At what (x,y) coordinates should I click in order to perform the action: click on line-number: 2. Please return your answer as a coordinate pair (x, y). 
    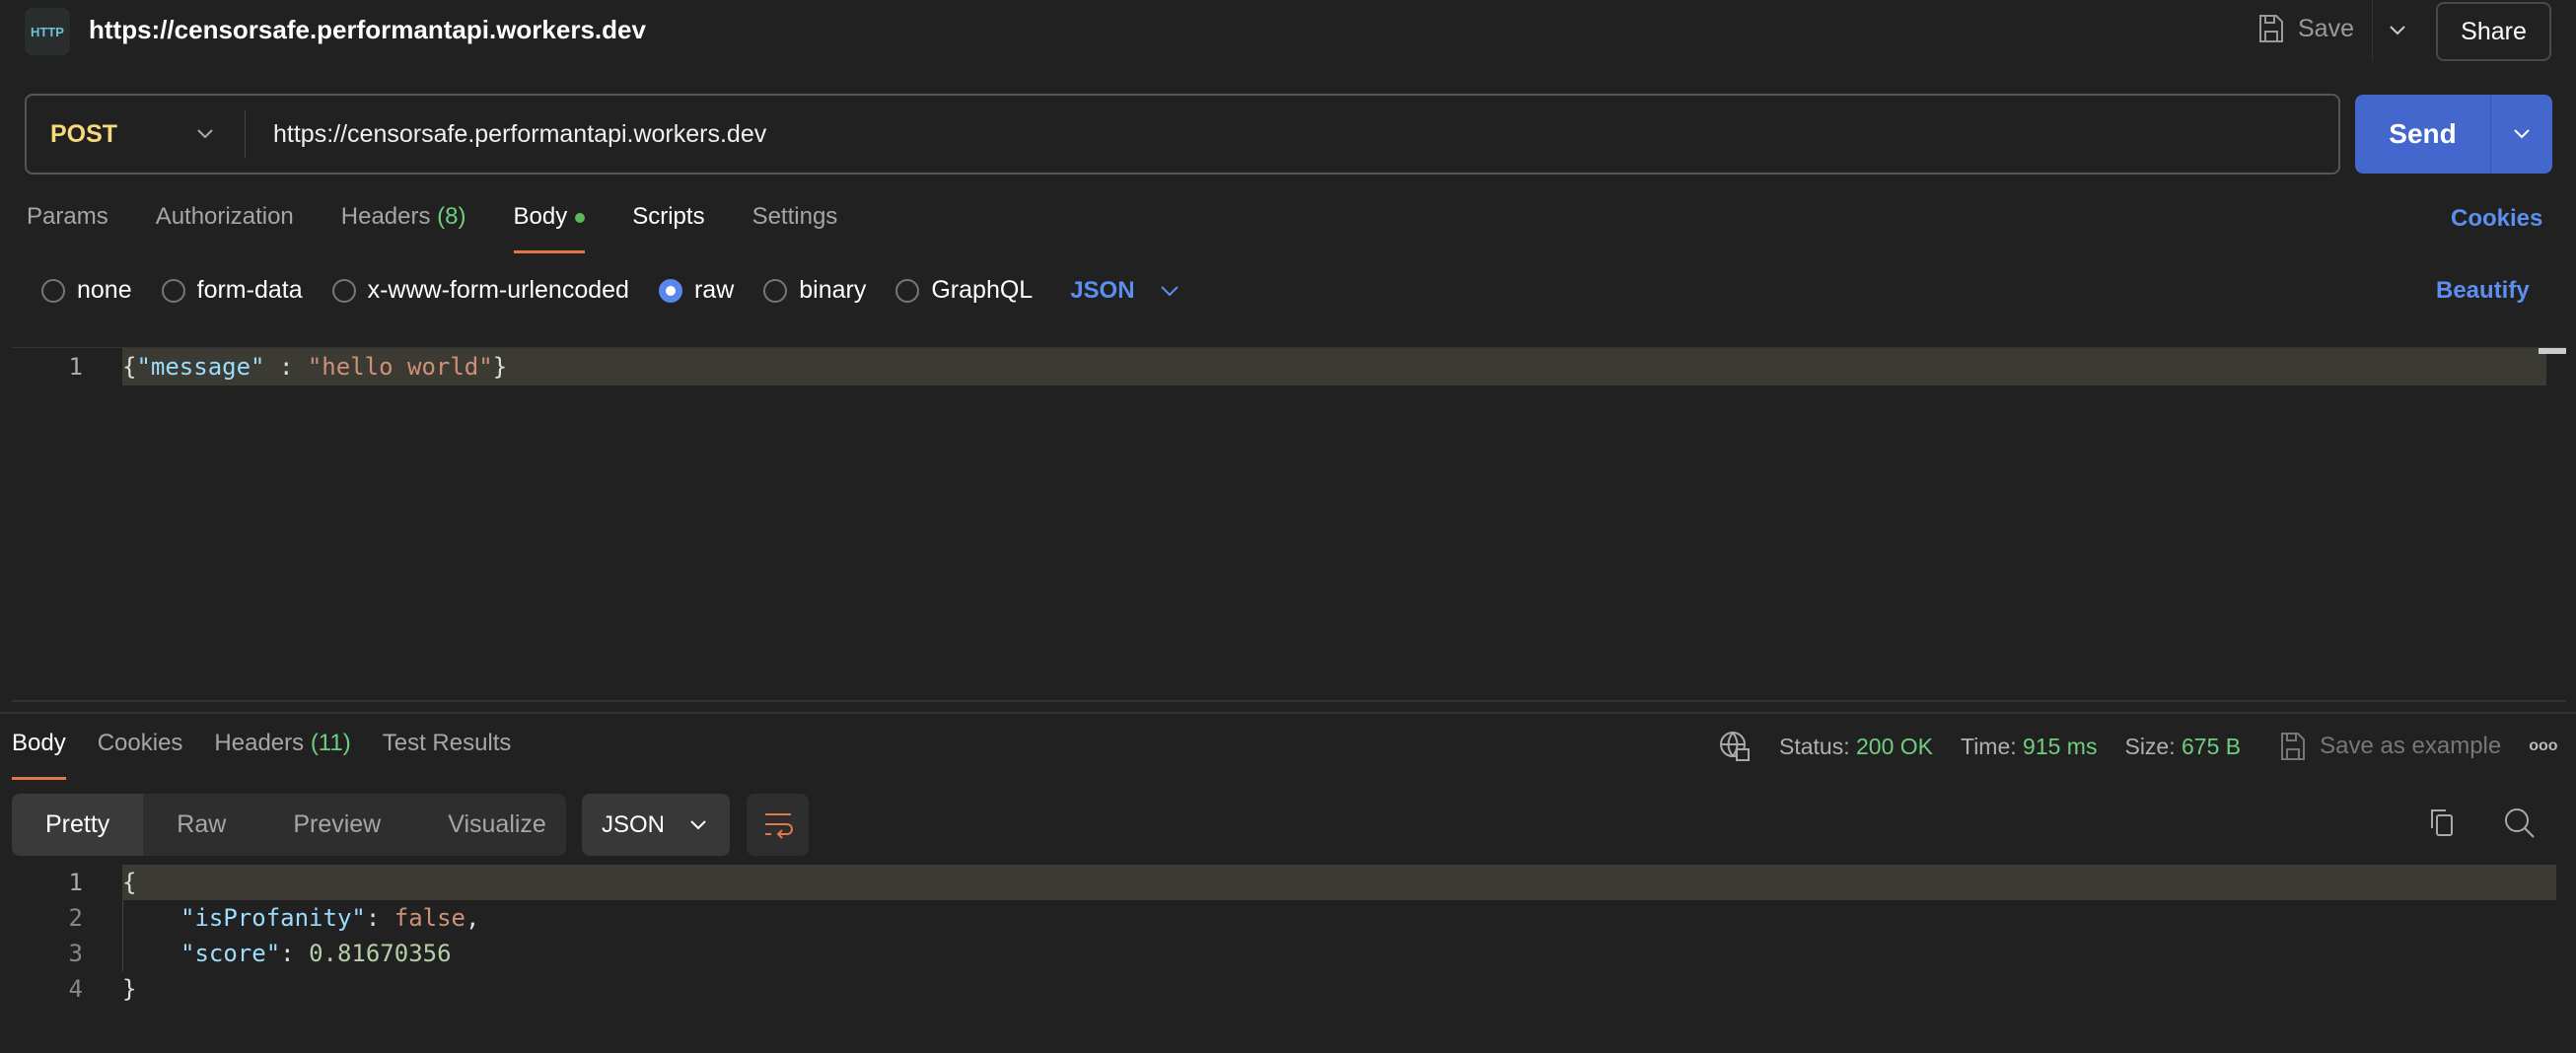
    Looking at the image, I should click on (76, 918).